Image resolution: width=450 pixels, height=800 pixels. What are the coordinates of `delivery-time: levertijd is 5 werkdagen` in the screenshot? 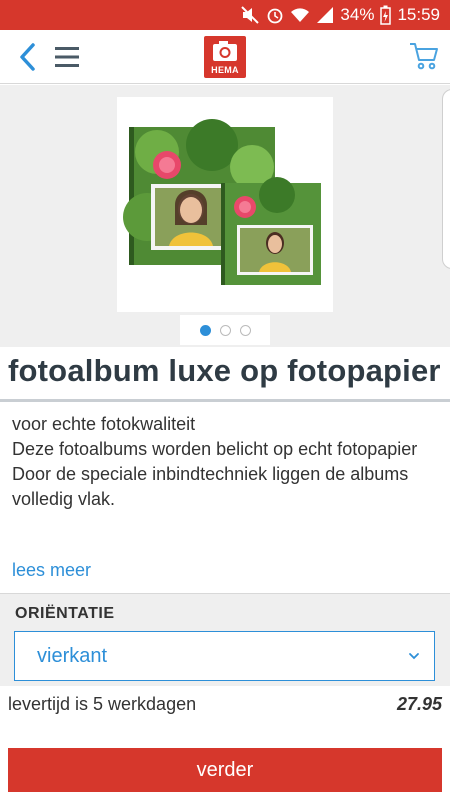 It's located at (102, 704).